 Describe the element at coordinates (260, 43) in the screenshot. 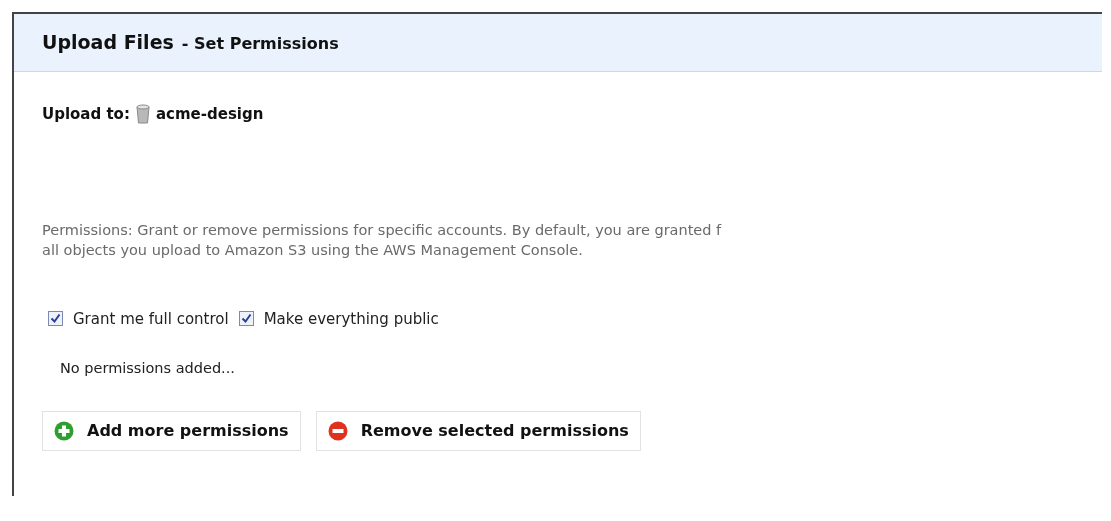

I see `panel-subtitle: - Set Permissions` at that location.